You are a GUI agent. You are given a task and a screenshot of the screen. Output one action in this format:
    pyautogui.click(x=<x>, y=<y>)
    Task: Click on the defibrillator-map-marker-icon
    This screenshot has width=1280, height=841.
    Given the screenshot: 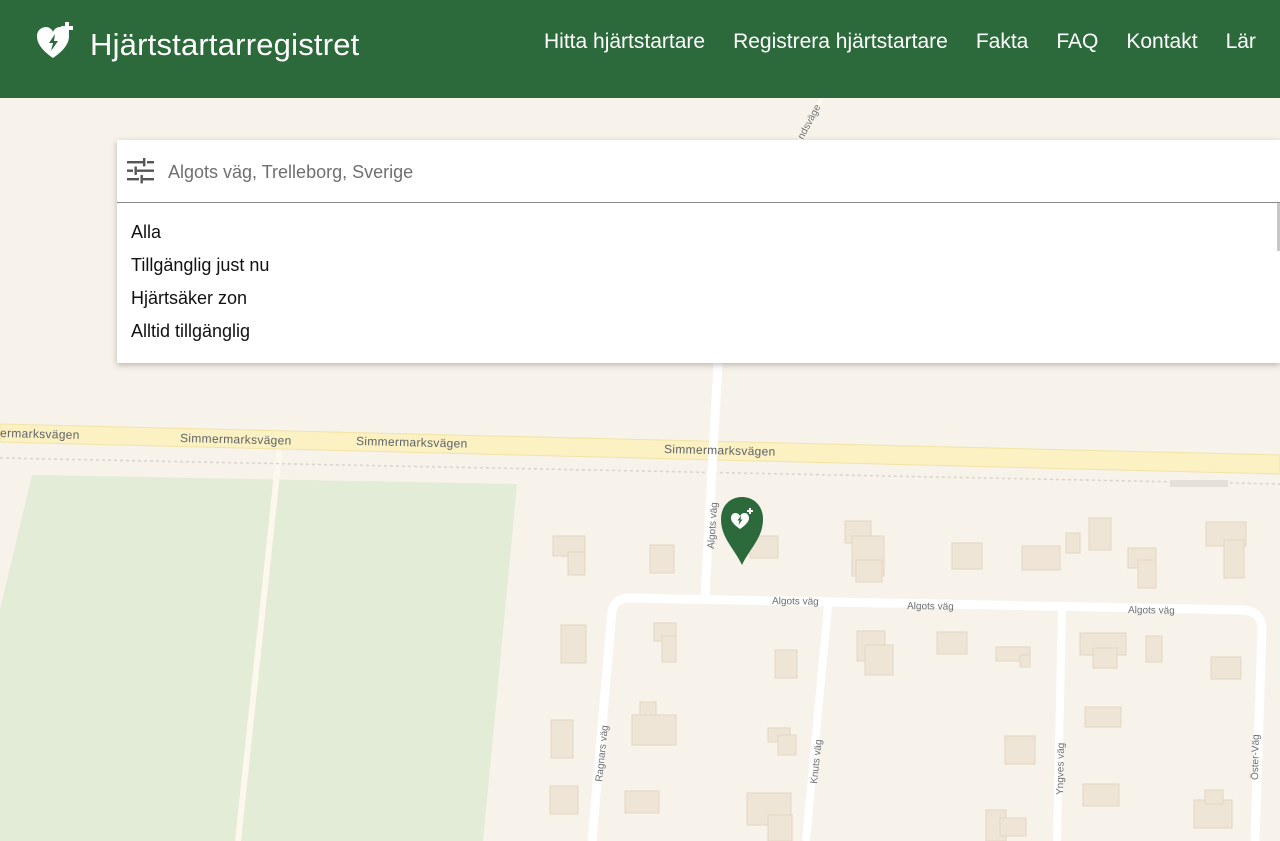 What is the action you would take?
    pyautogui.click(x=742, y=531)
    